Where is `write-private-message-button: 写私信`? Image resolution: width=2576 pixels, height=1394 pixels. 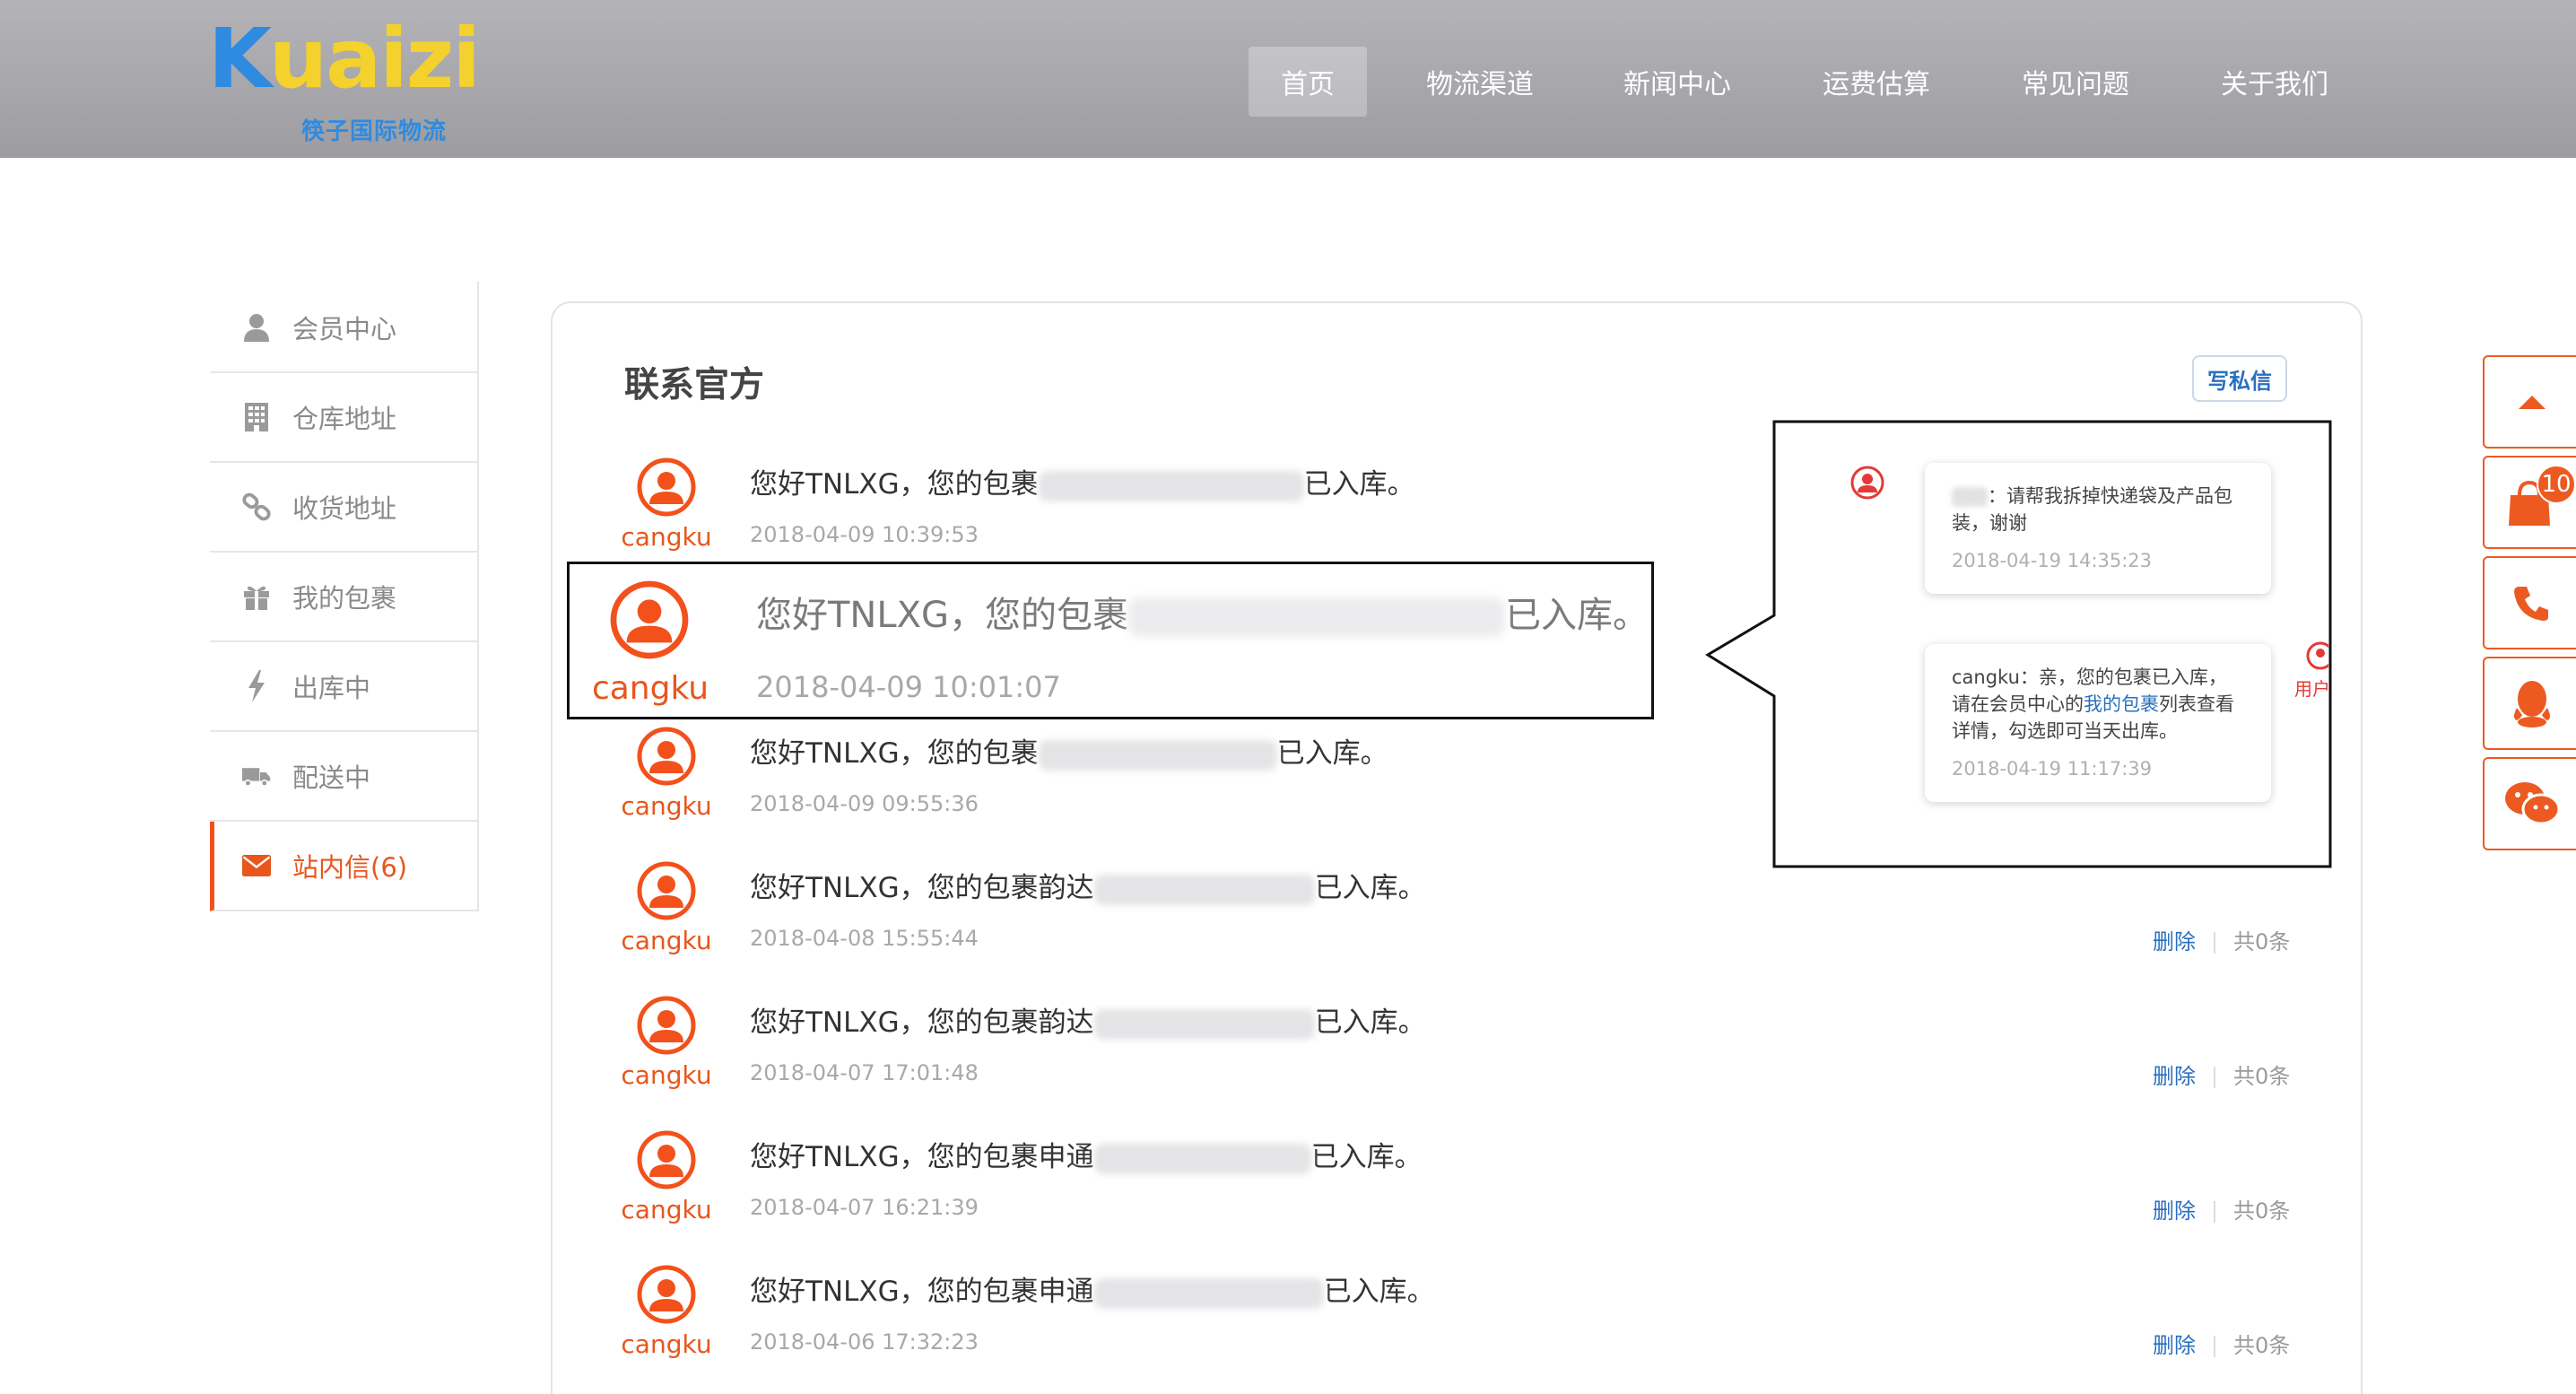 write-private-message-button: 写私信 is located at coordinates (2239, 378).